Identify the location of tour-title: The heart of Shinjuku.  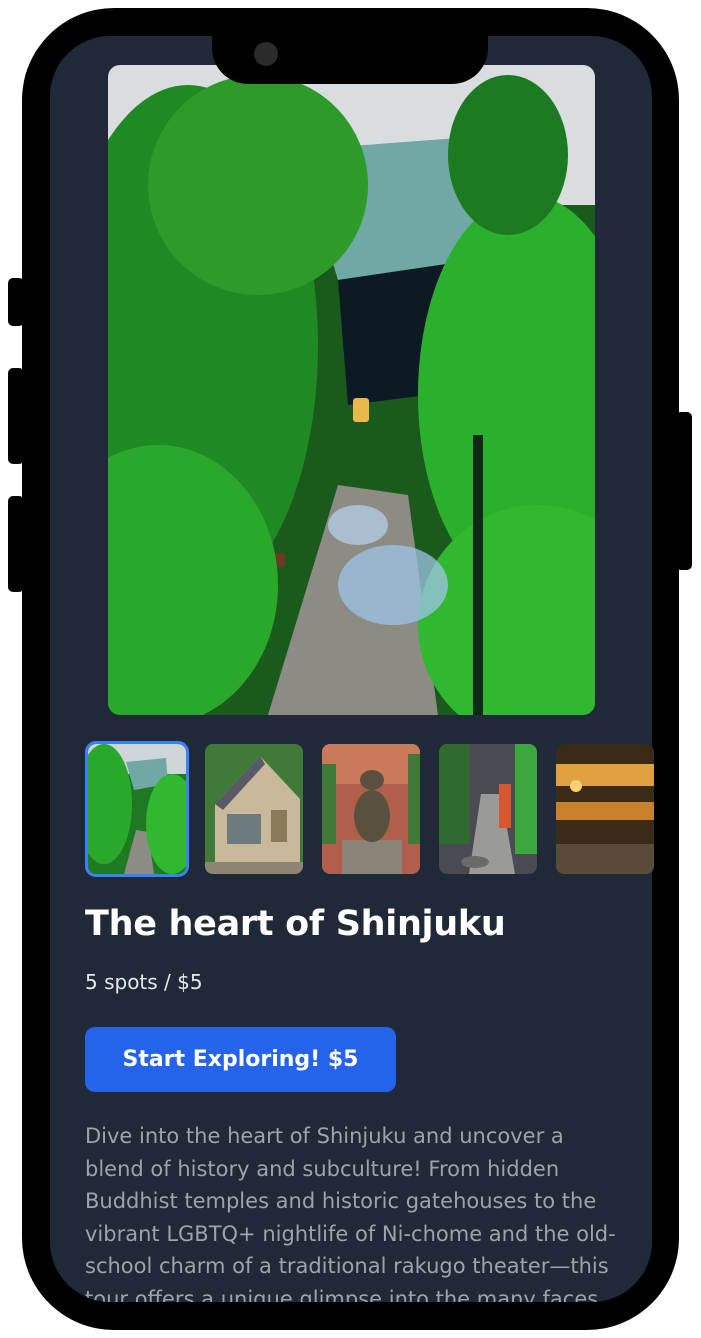
(295, 924).